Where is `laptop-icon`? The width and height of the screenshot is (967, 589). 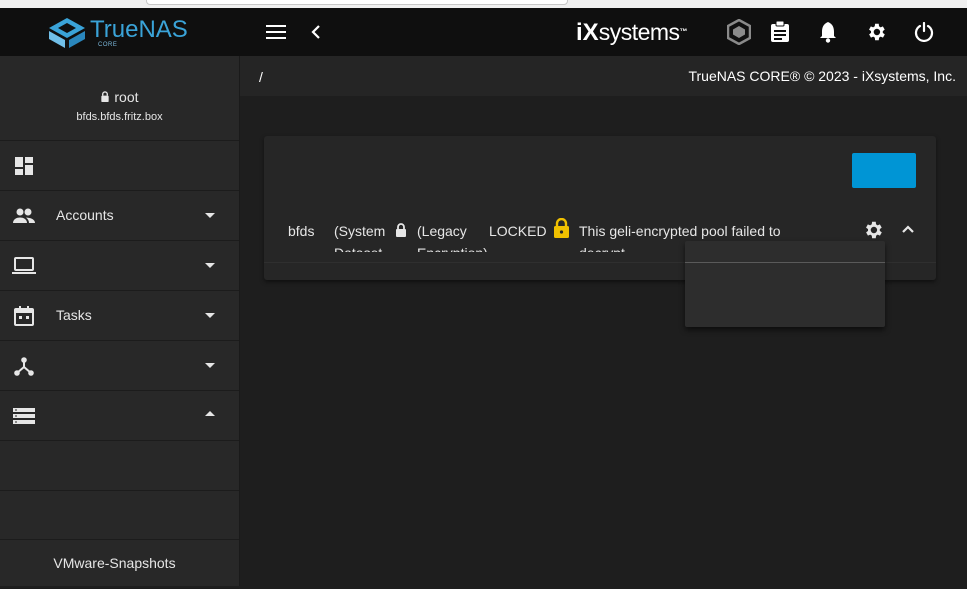 laptop-icon is located at coordinates (24, 265).